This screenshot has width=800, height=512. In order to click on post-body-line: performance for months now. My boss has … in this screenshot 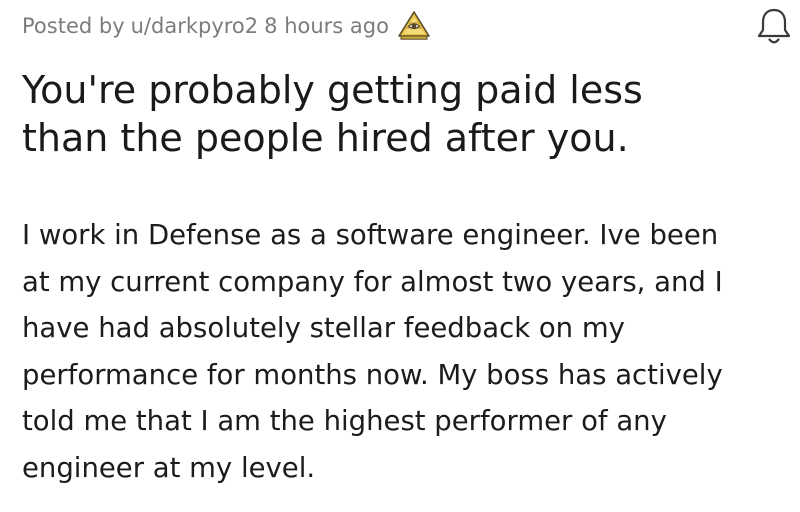, I will do `click(372, 374)`.